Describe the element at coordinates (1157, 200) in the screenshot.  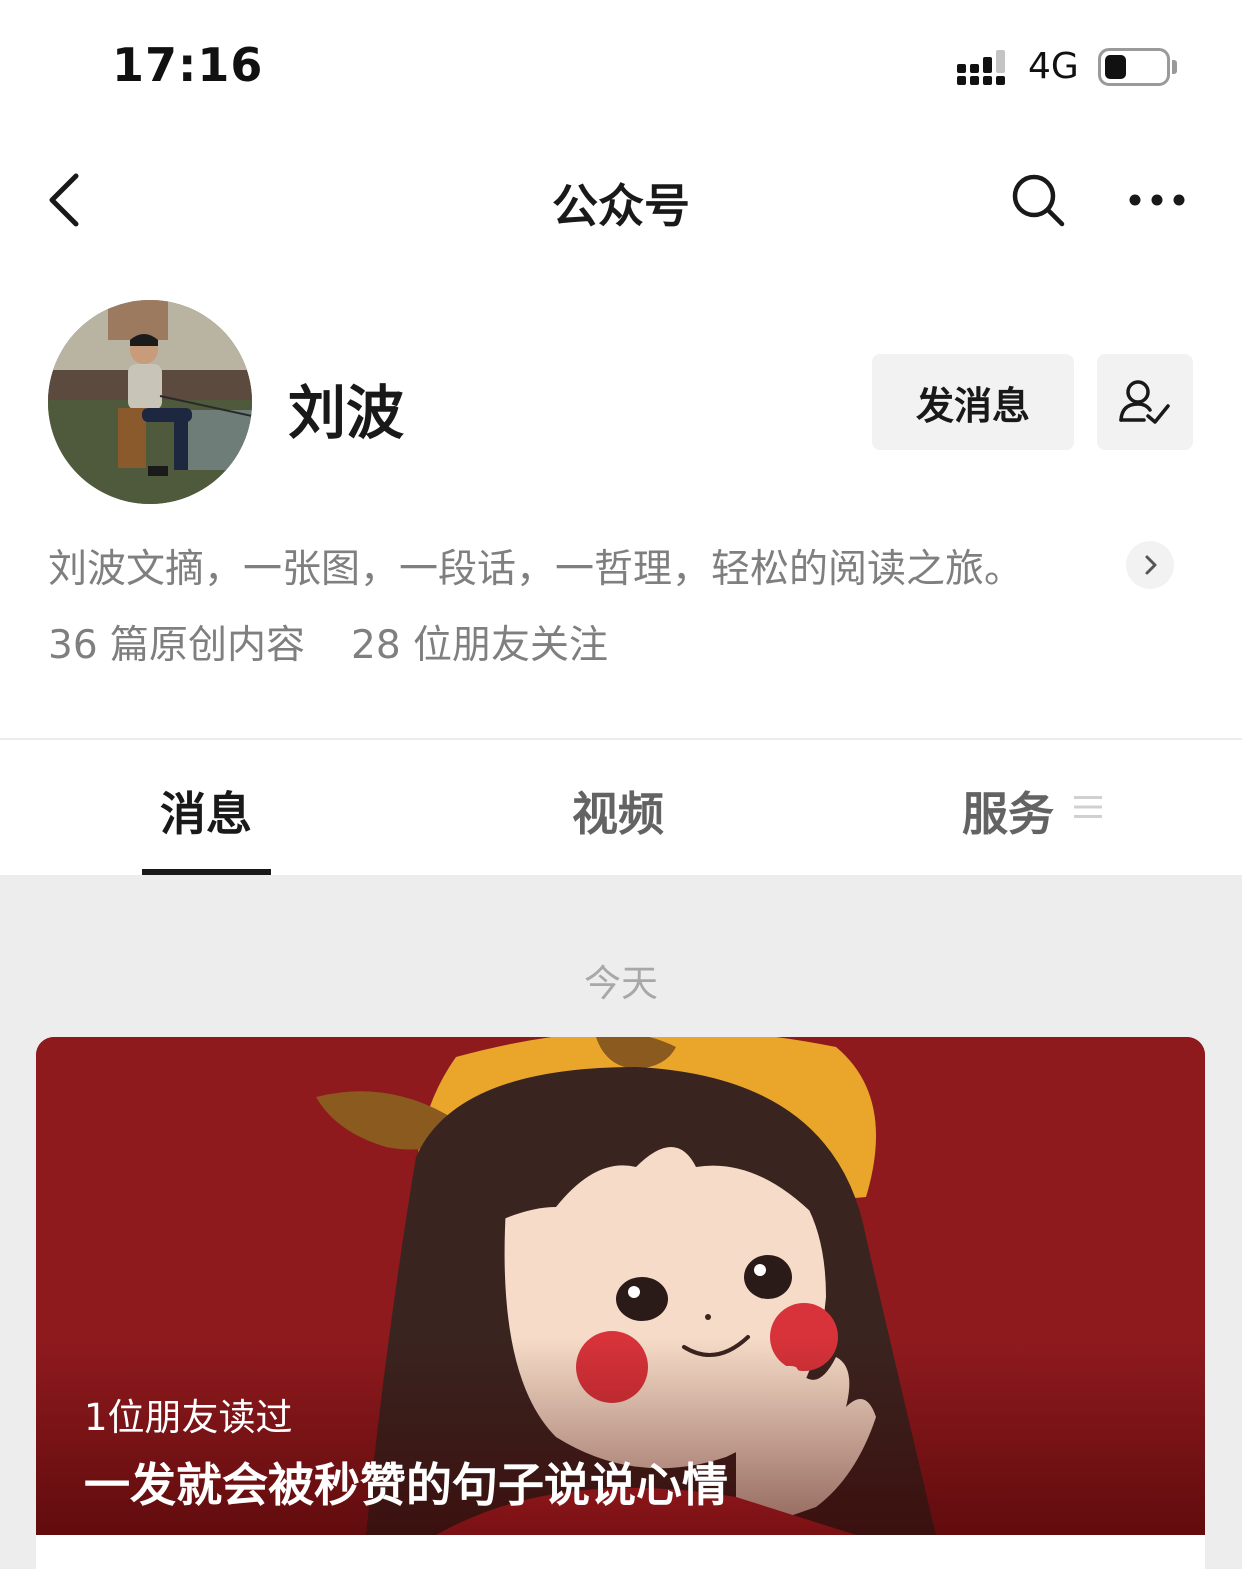
I see `more-icon` at that location.